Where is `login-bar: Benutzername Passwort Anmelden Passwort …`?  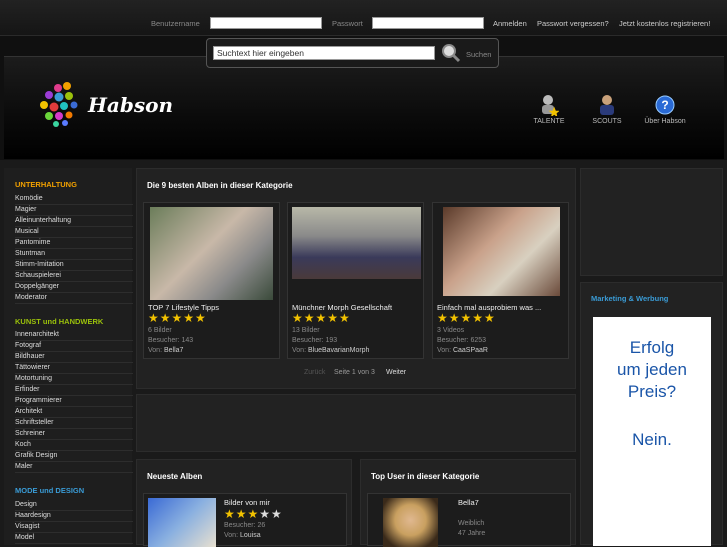 login-bar: Benutzername Passwort Anmelden Passwort … is located at coordinates (363, 18).